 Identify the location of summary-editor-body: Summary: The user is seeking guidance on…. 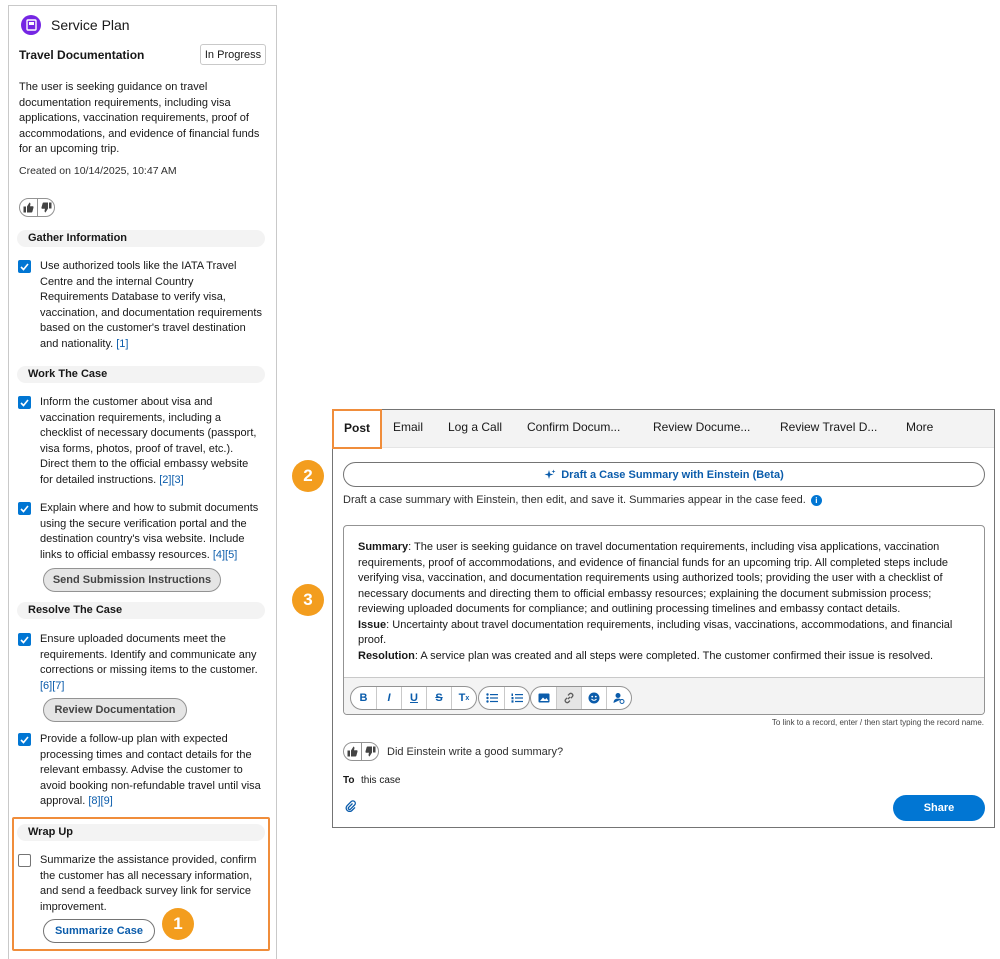
(664, 601).